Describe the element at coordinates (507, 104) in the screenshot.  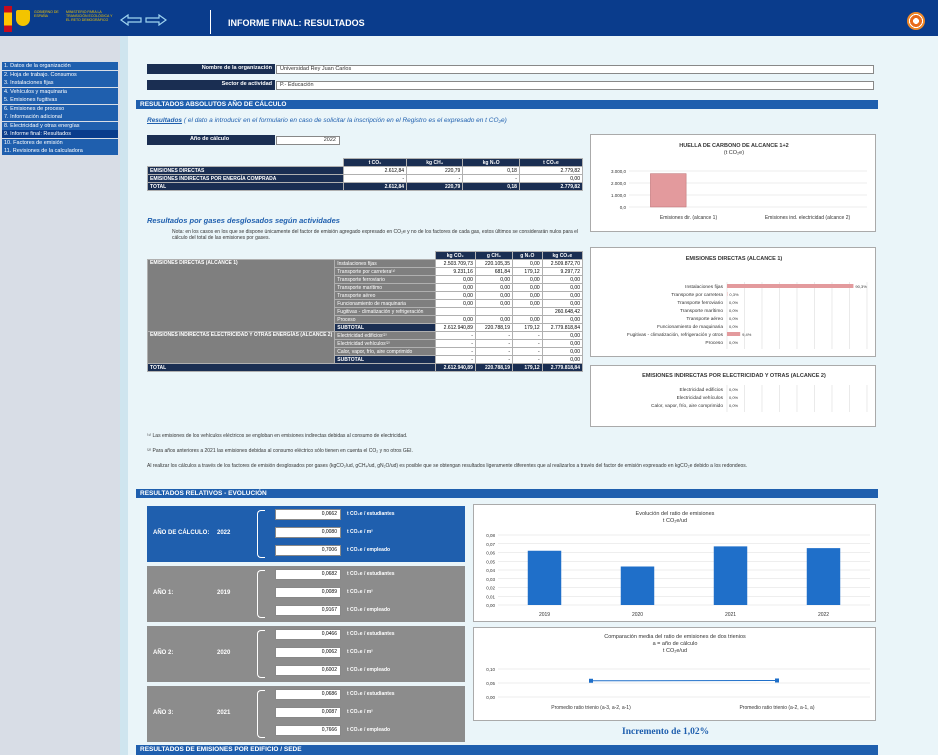
I see `absolute-results-bar: RESULTADOS ABSOLUTOS AÑO DE CÁLCULO` at that location.